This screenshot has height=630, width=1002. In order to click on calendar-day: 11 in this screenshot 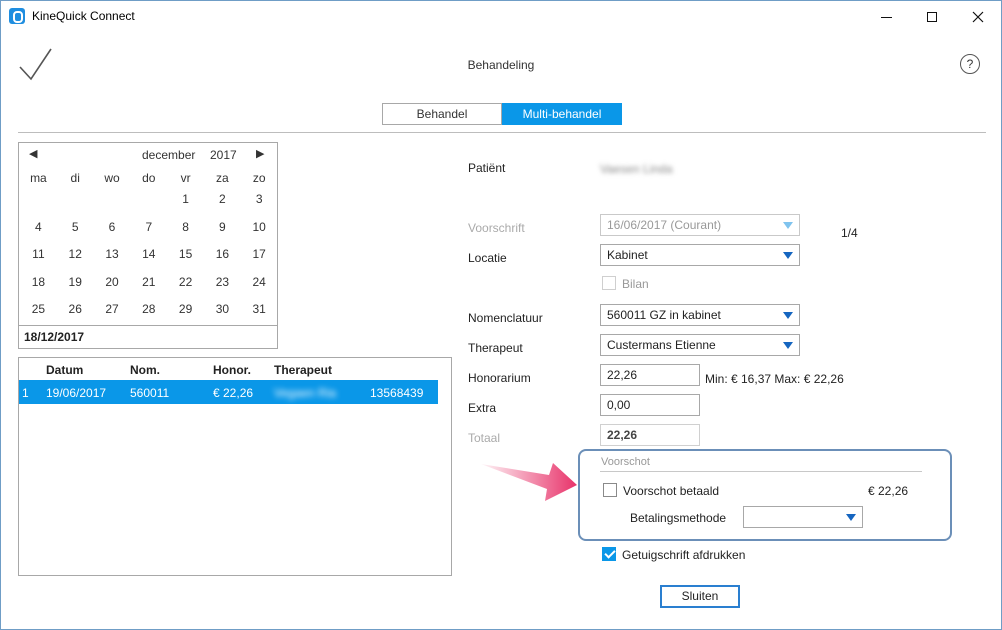, I will do `click(38, 260)`.